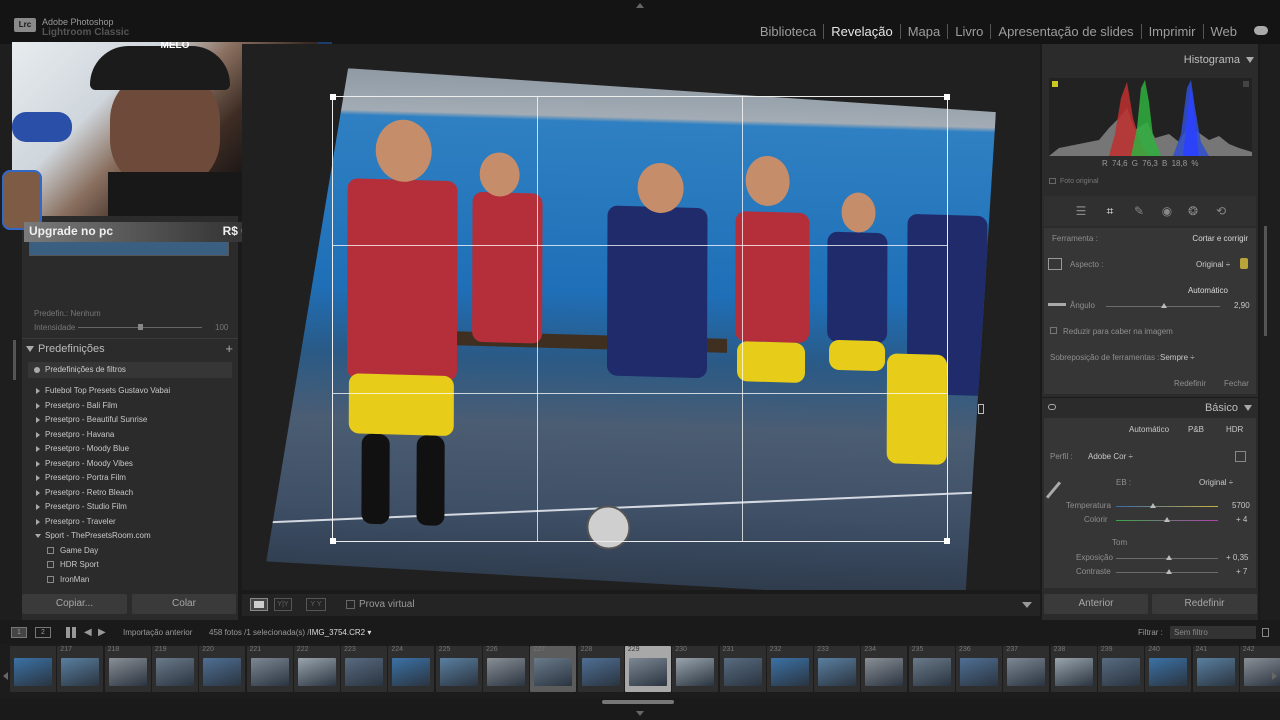 Image resolution: width=1280 pixels, height=720 pixels. I want to click on overlay-dropdown: Sempre ÷, so click(1177, 357).